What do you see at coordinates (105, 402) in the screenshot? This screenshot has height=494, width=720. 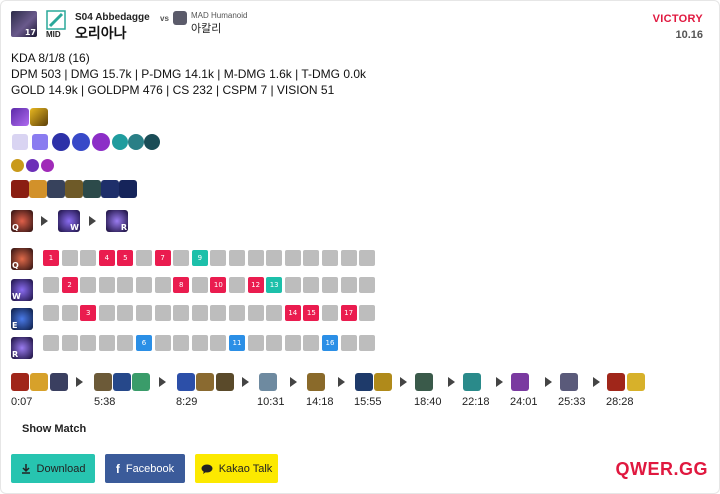 I see `build-time: 5:38` at bounding box center [105, 402].